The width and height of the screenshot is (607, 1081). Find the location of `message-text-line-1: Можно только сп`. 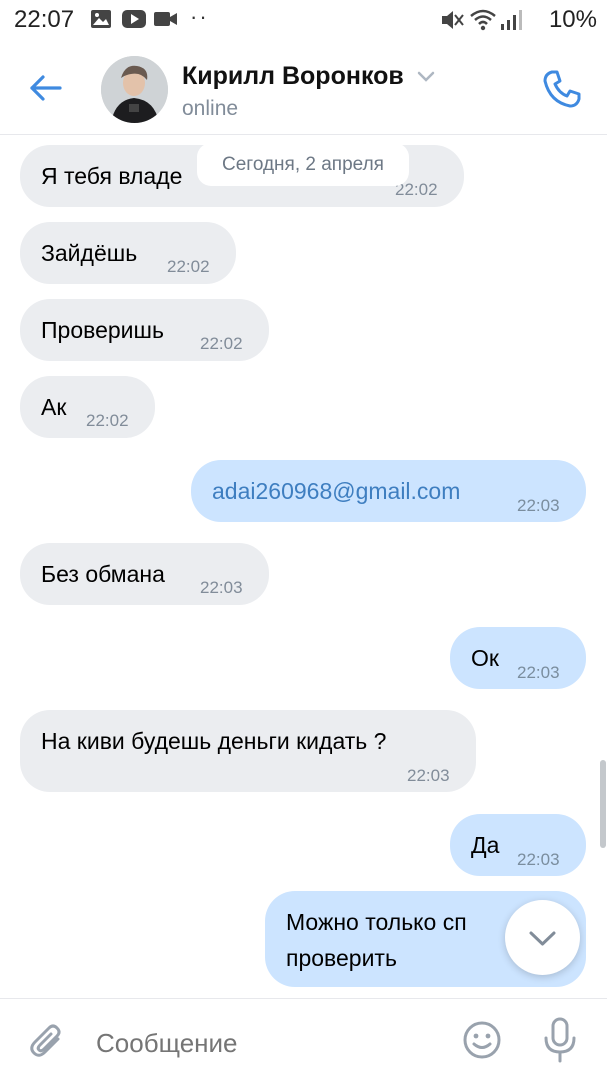

message-text-line-1: Можно только сп is located at coordinates (376, 922).